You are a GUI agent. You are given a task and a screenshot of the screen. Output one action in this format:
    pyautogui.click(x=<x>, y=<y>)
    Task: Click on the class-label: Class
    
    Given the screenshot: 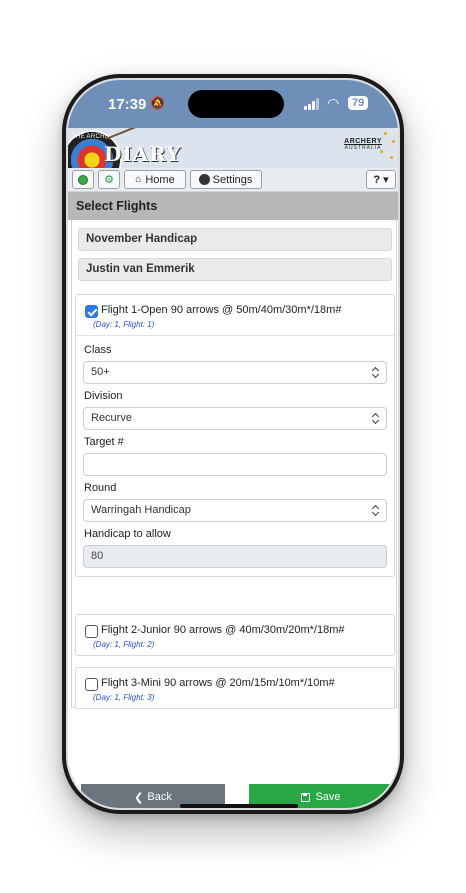 What is the action you would take?
    pyautogui.click(x=98, y=350)
    